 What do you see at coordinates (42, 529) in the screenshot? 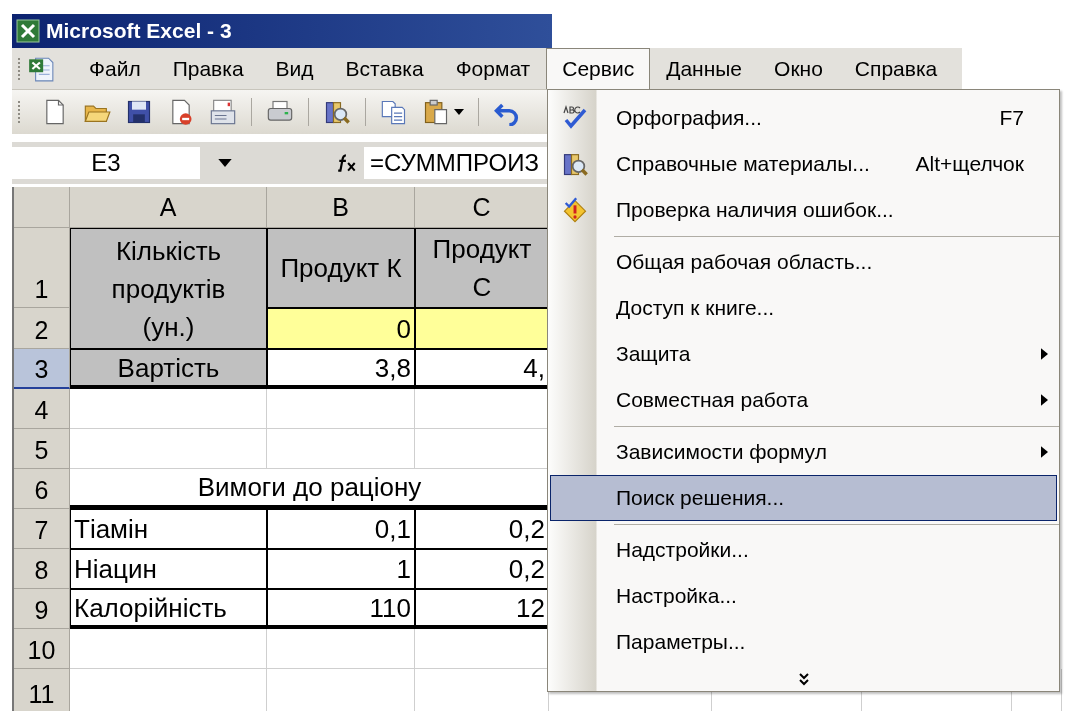
I see `row-header: 7` at bounding box center [42, 529].